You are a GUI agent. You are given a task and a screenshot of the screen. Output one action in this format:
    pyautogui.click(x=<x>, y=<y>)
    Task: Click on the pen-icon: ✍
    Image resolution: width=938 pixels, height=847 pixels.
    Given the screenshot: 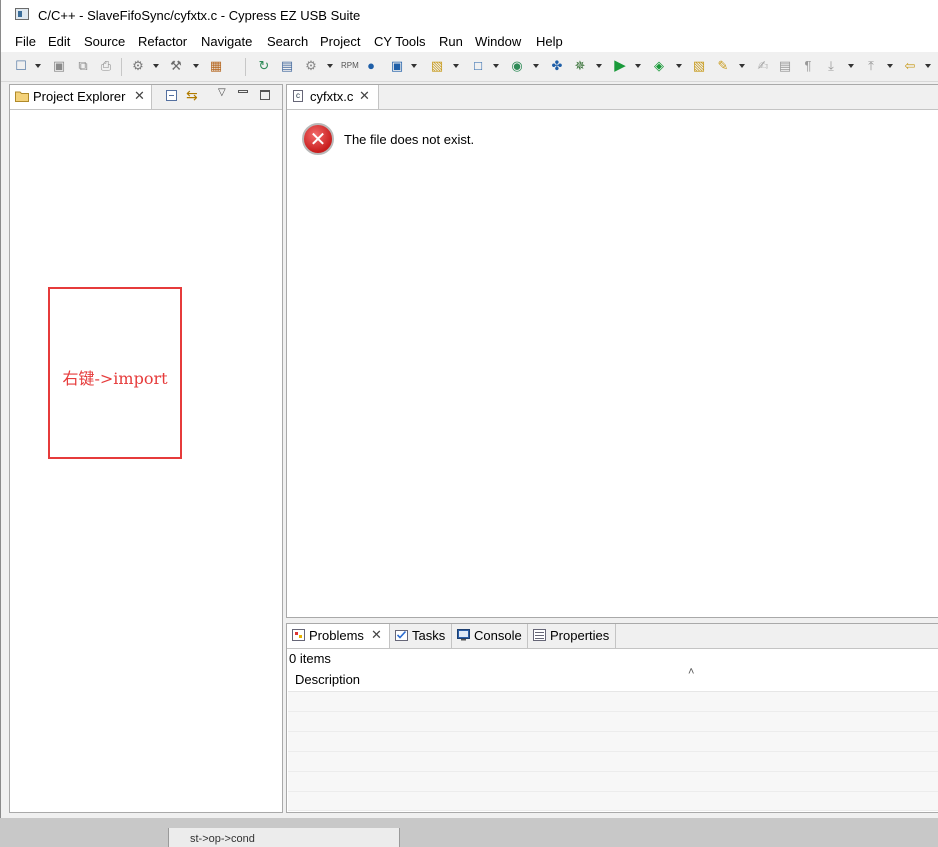 What is the action you would take?
    pyautogui.click(x=763, y=66)
    